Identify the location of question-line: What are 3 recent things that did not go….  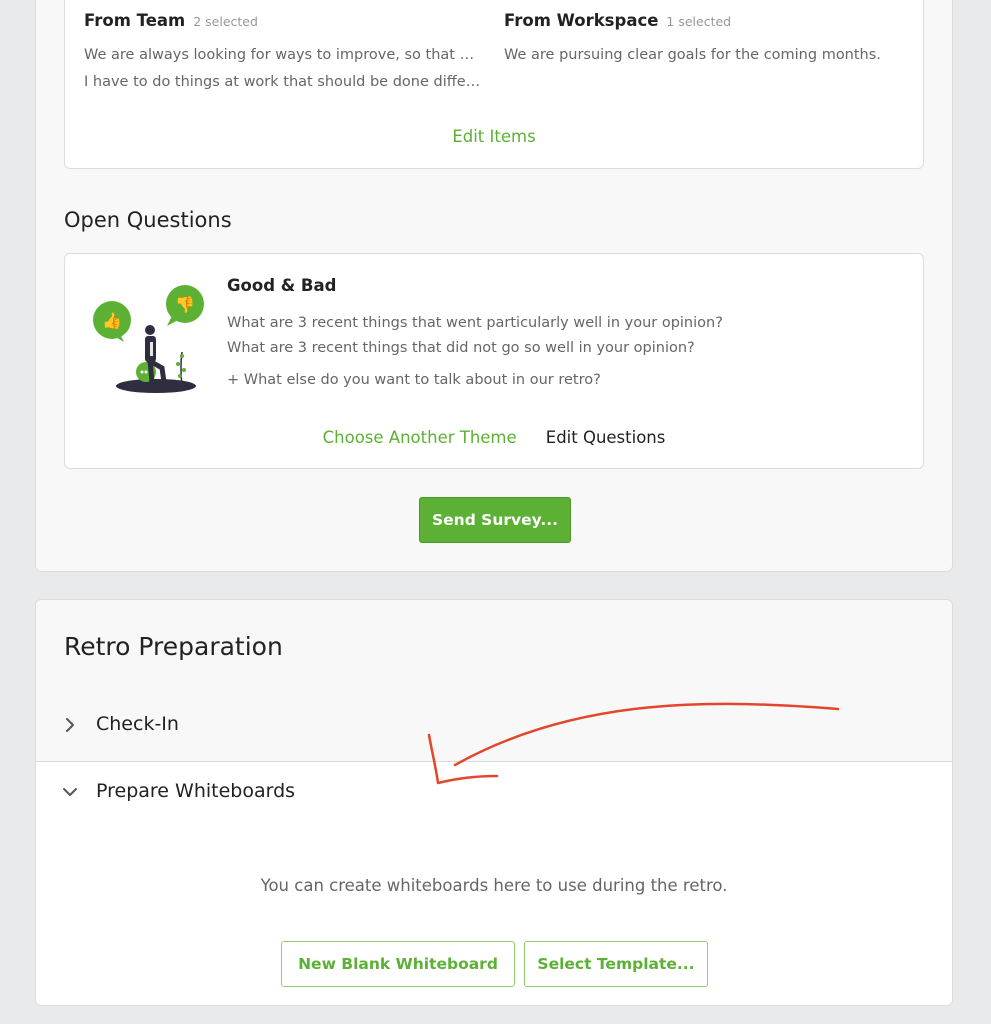
(461, 348).